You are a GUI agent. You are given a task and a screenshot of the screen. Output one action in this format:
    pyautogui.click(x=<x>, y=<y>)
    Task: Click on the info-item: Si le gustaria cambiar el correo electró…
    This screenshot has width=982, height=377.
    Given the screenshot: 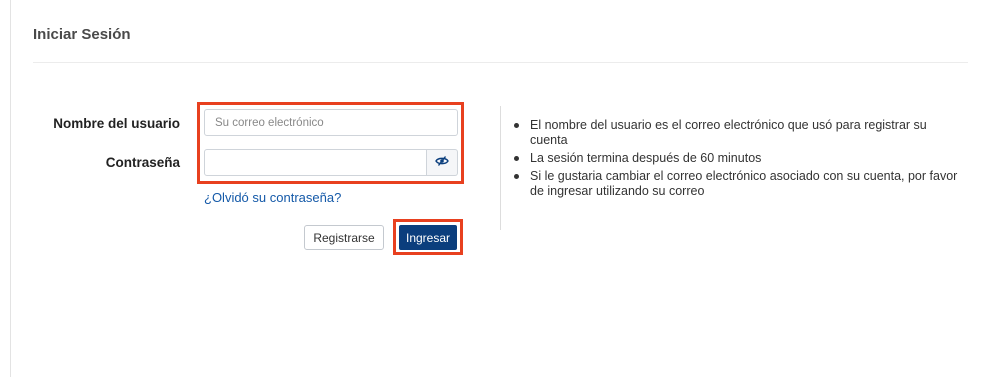 What is the action you would take?
    pyautogui.click(x=737, y=184)
    